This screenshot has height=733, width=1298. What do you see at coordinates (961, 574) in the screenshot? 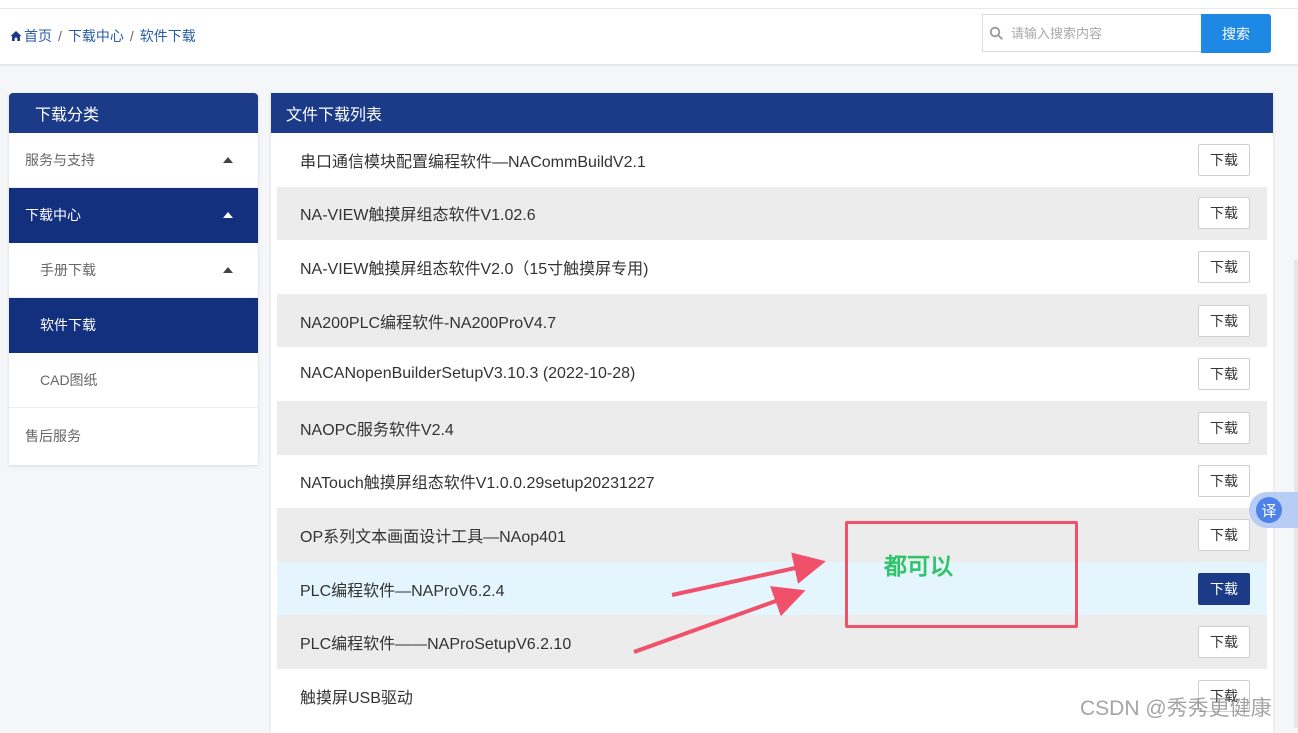
I see `annotation-box` at bounding box center [961, 574].